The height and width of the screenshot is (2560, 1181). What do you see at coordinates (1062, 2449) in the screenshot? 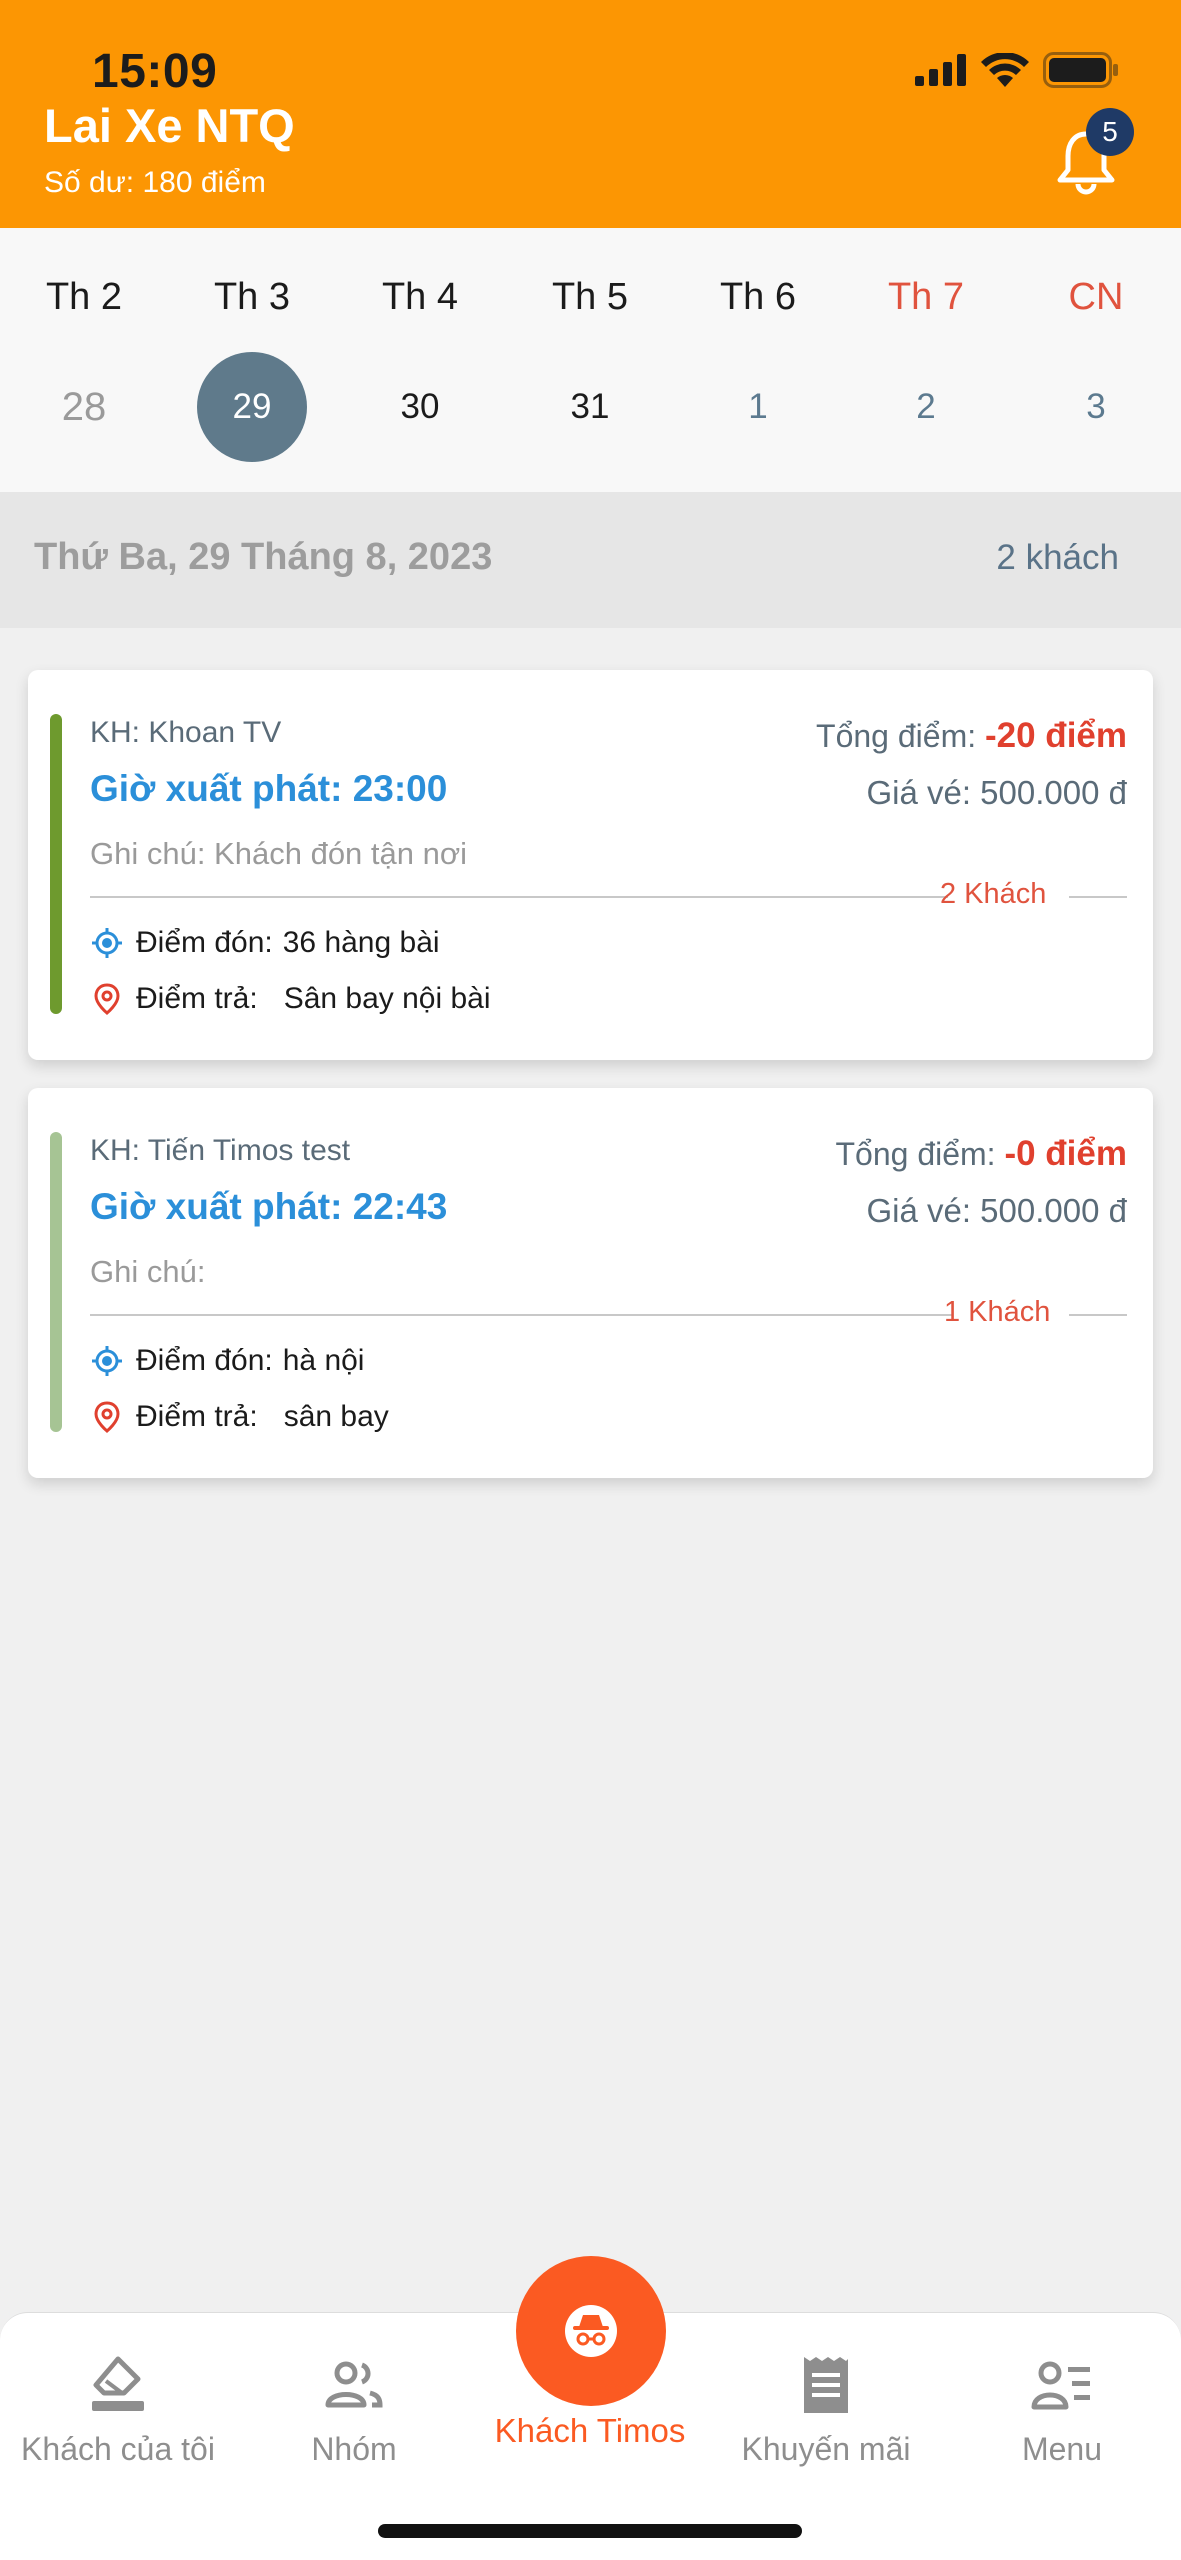
I see `nav-label: Menu` at bounding box center [1062, 2449].